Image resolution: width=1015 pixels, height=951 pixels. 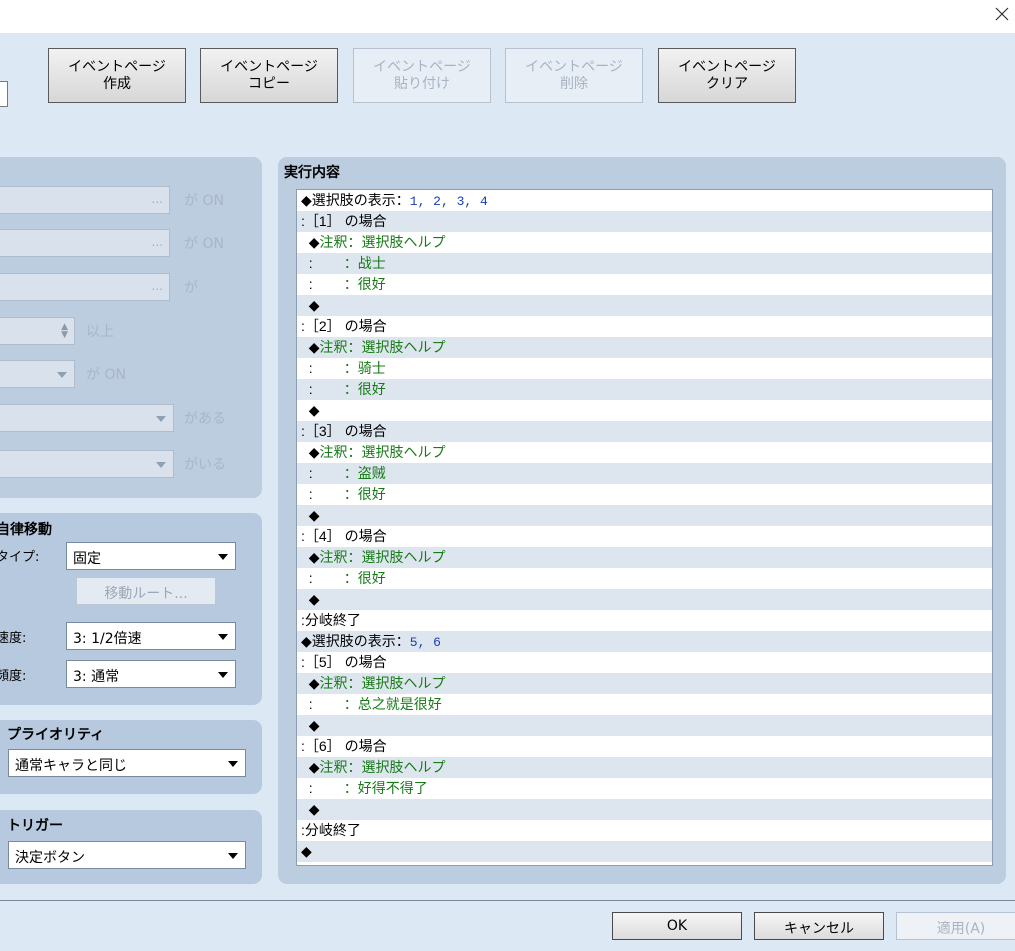 What do you see at coordinates (87, 418) in the screenshot?
I see `item-dropdown` at bounding box center [87, 418].